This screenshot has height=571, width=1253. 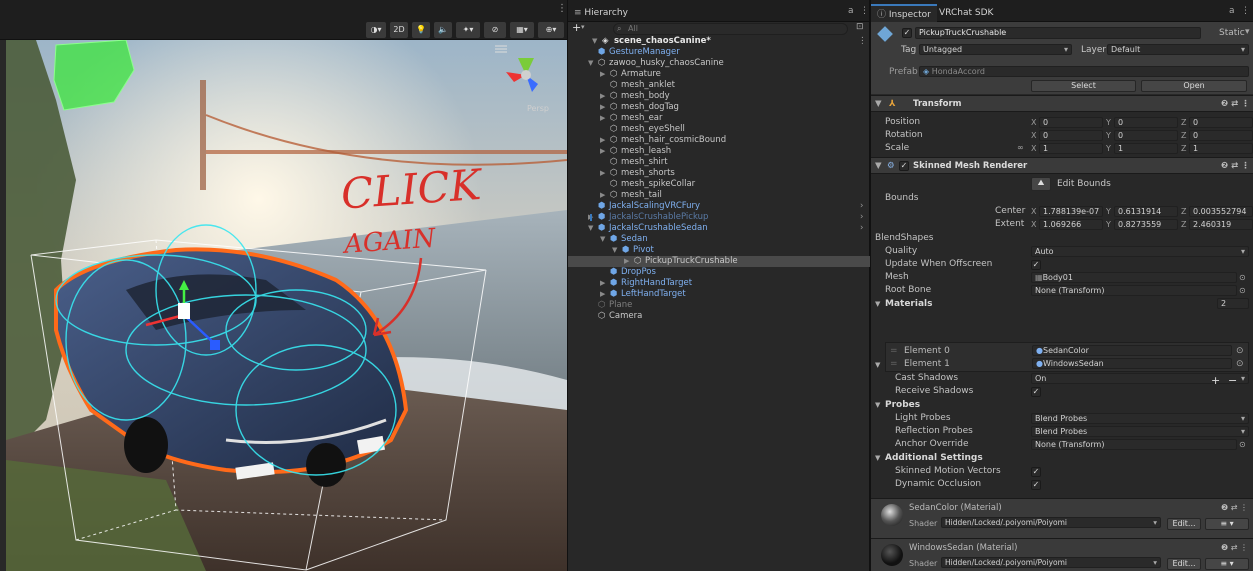 What do you see at coordinates (904, 166) in the screenshot?
I see `smr-enabled-checkbox: ✓` at bounding box center [904, 166].